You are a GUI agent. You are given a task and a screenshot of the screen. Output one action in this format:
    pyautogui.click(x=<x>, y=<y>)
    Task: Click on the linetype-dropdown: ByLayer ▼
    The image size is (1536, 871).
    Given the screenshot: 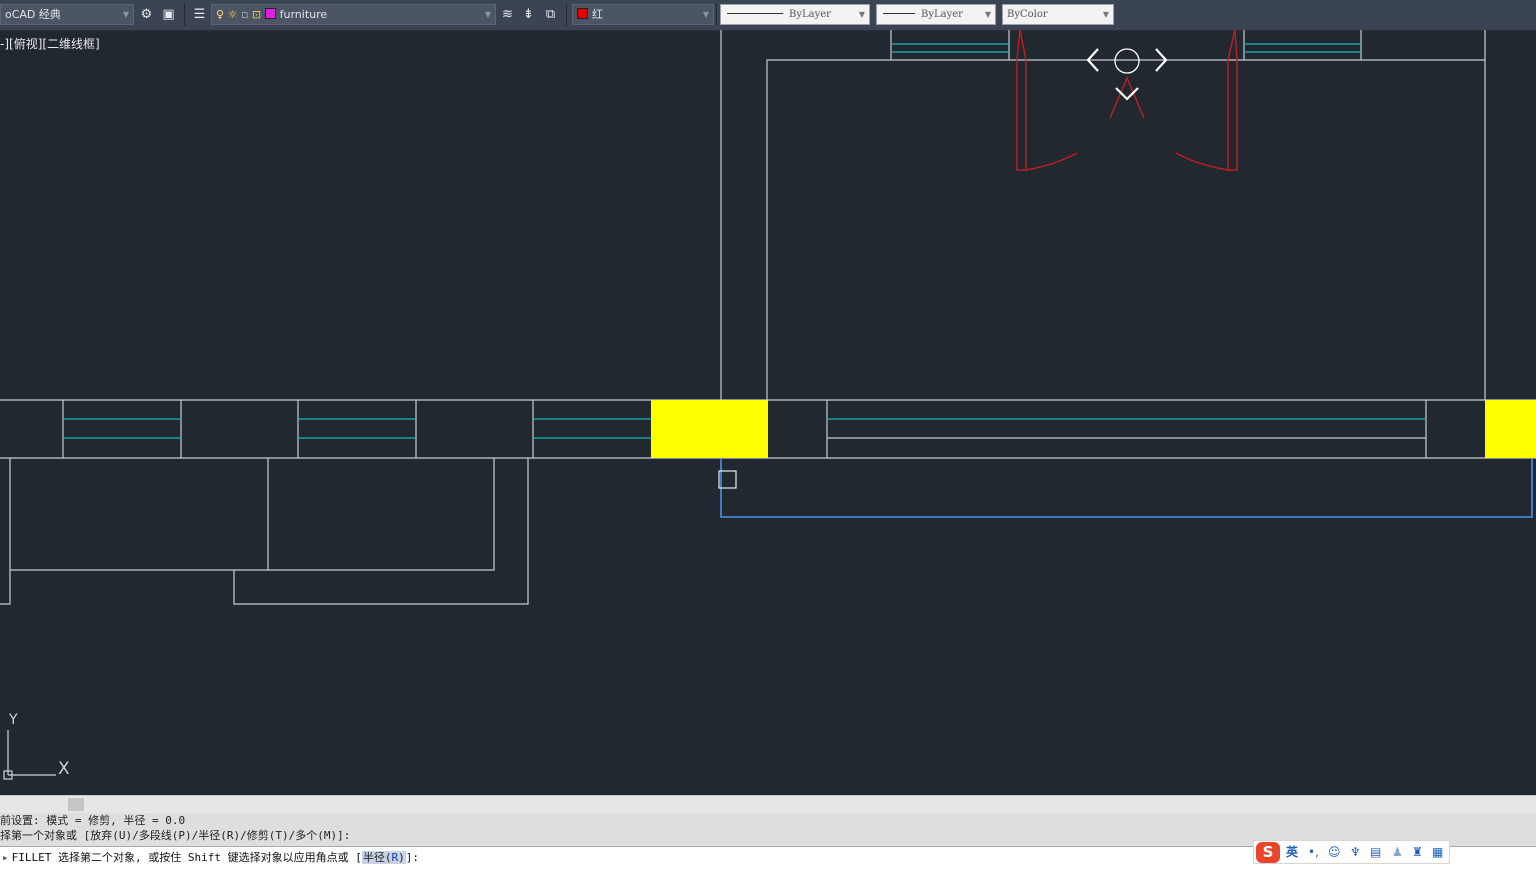 What is the action you would take?
    pyautogui.click(x=795, y=14)
    